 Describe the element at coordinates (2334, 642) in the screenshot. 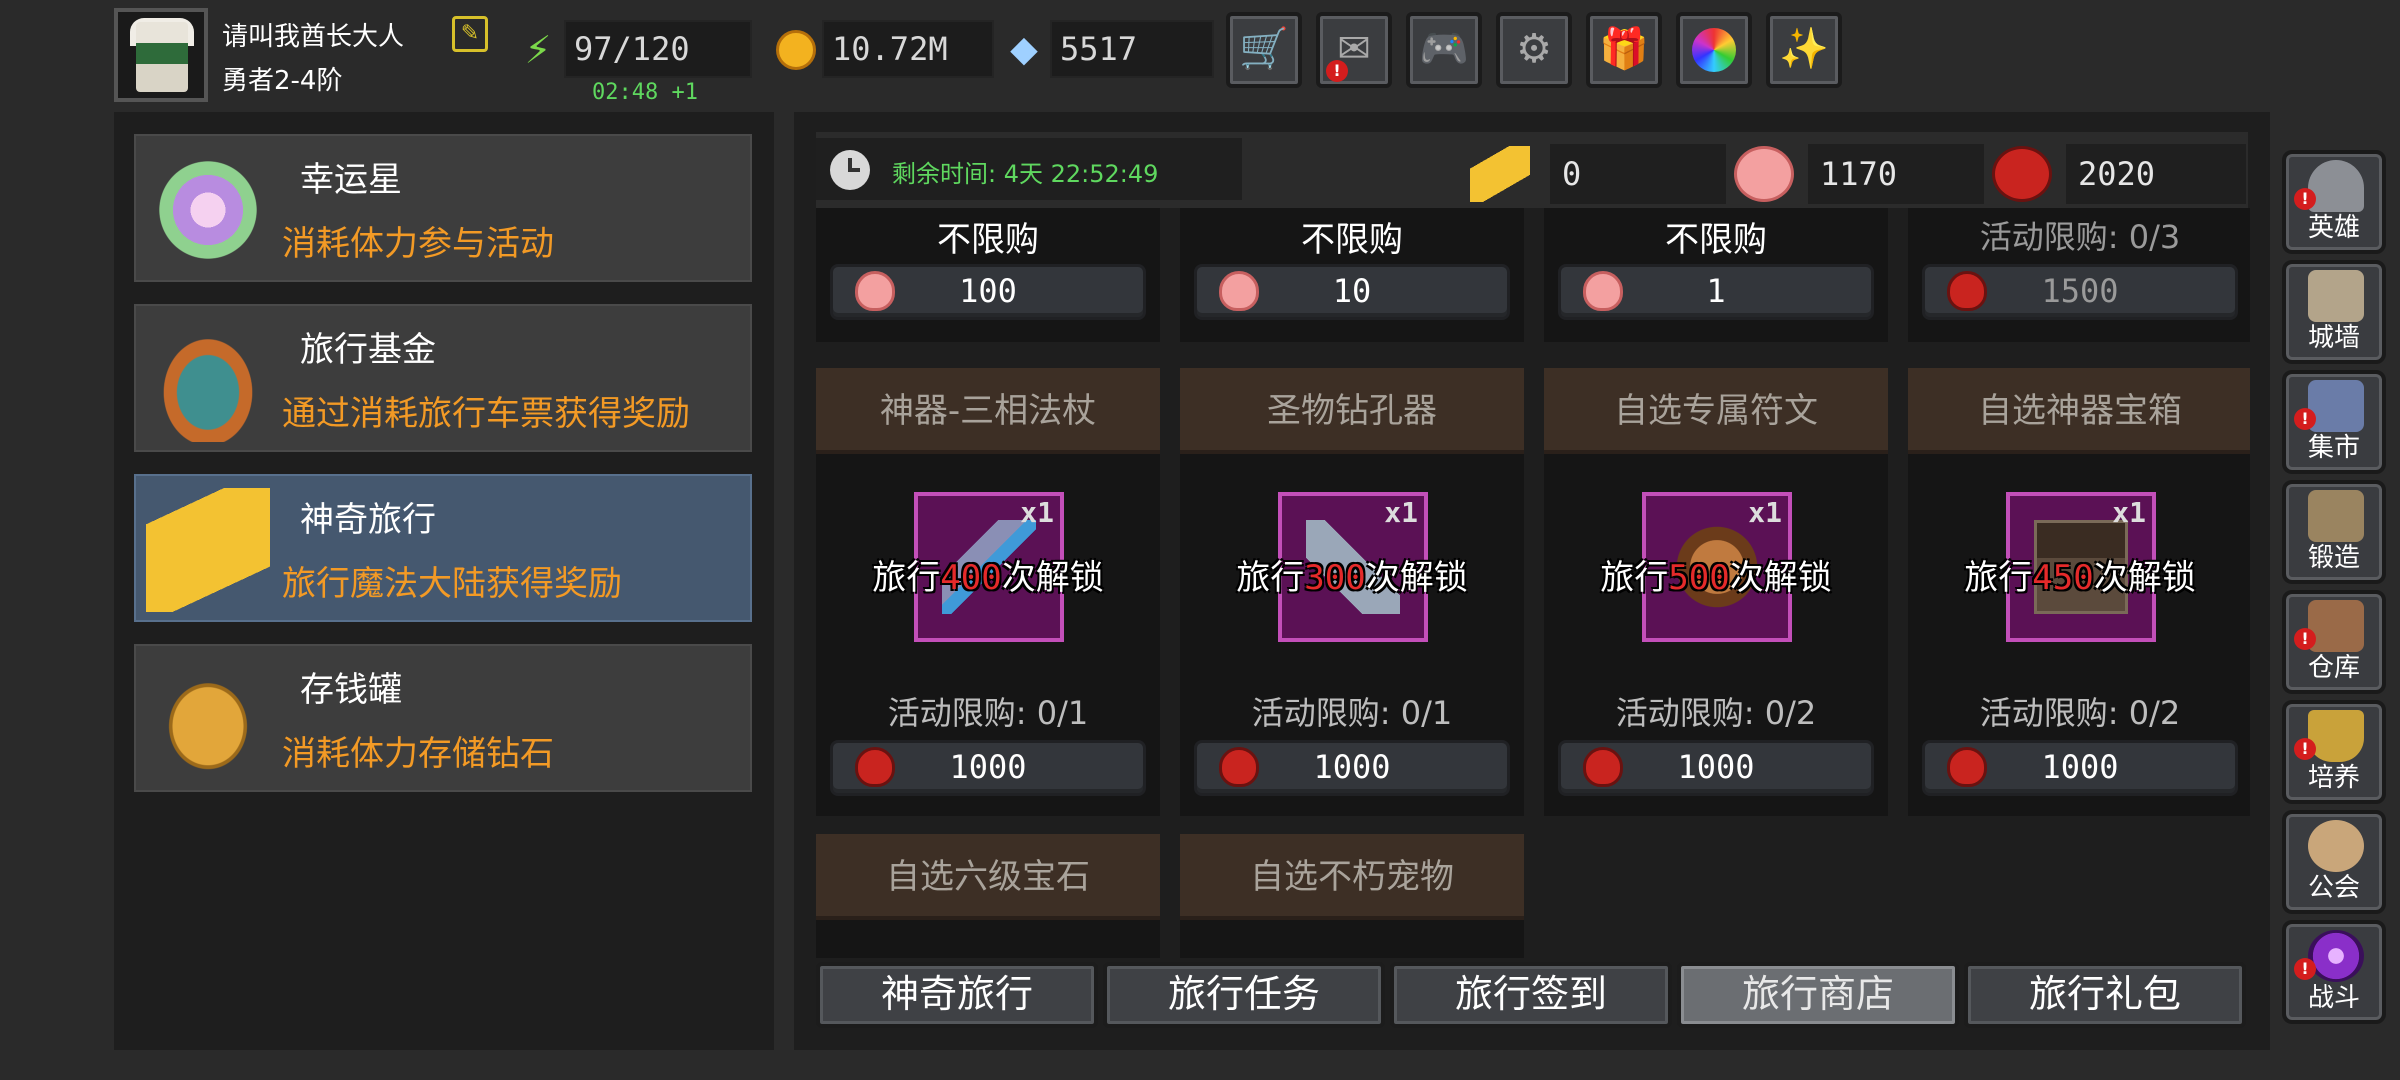

I see `nav-warehouse: ! 仓库` at that location.